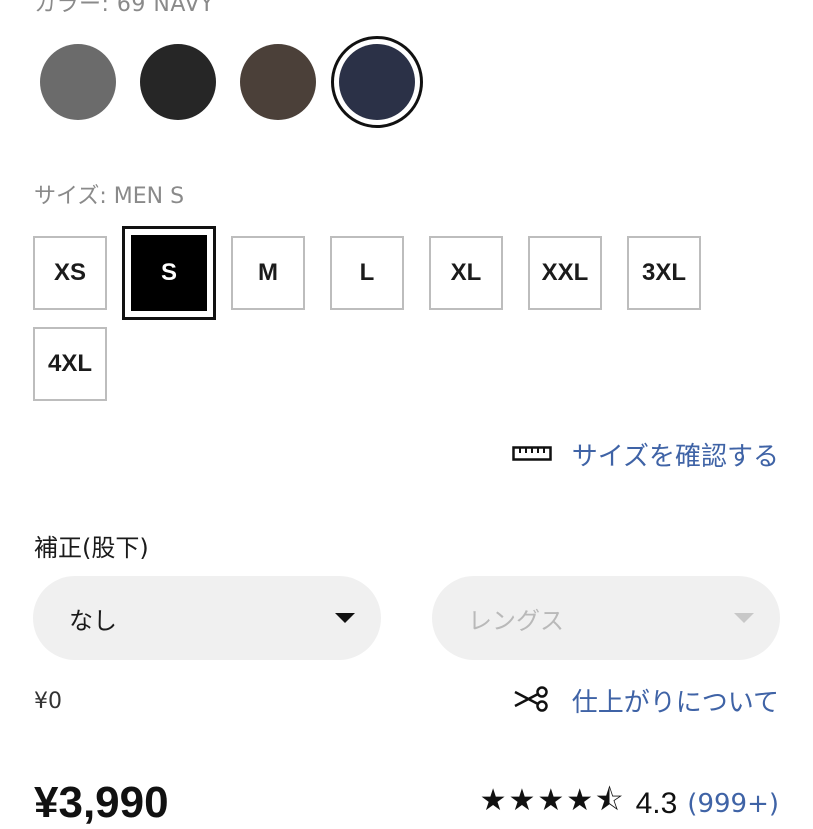 The height and width of the screenshot is (829, 813). Describe the element at coordinates (91, 548) in the screenshot. I see `hem-label: 補正(股下)` at that location.